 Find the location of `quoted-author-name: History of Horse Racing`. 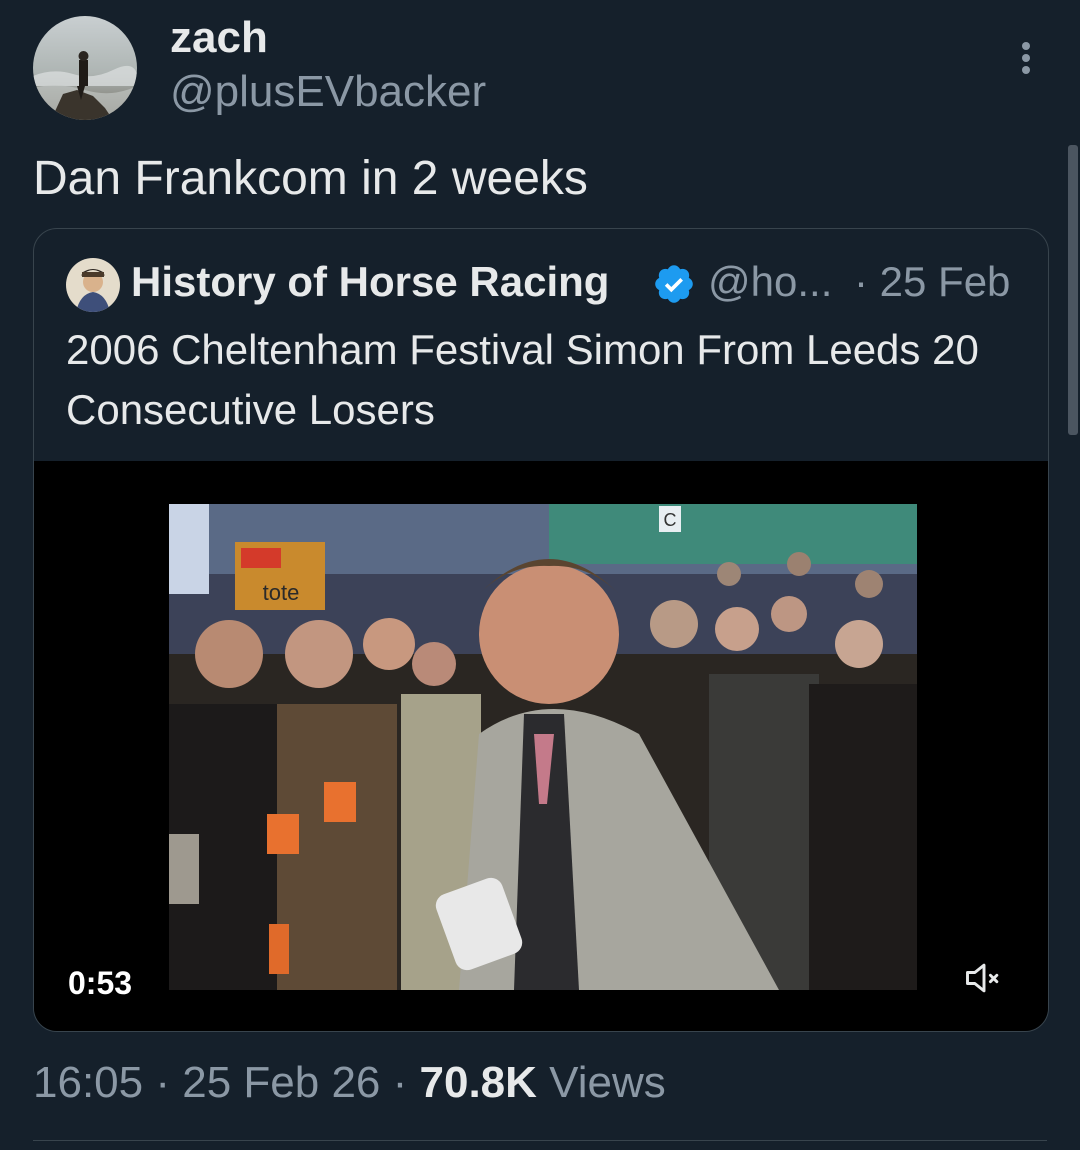

quoted-author-name: History of Horse Racing is located at coordinates (370, 281).